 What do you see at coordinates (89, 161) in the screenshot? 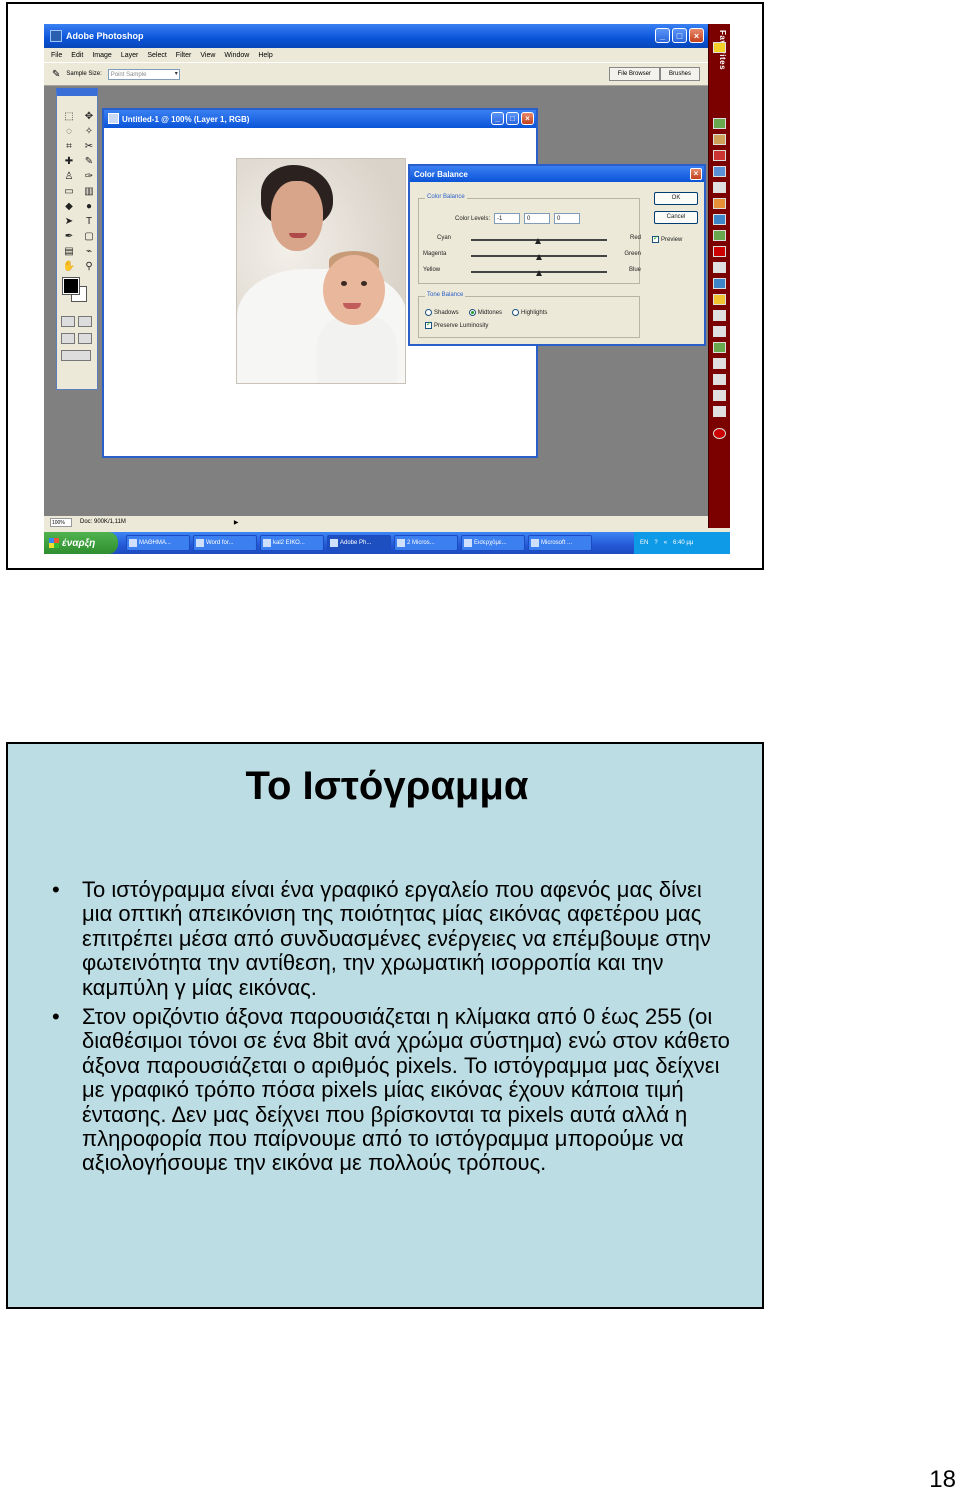
I see `brush-tool-icon: ✎` at bounding box center [89, 161].